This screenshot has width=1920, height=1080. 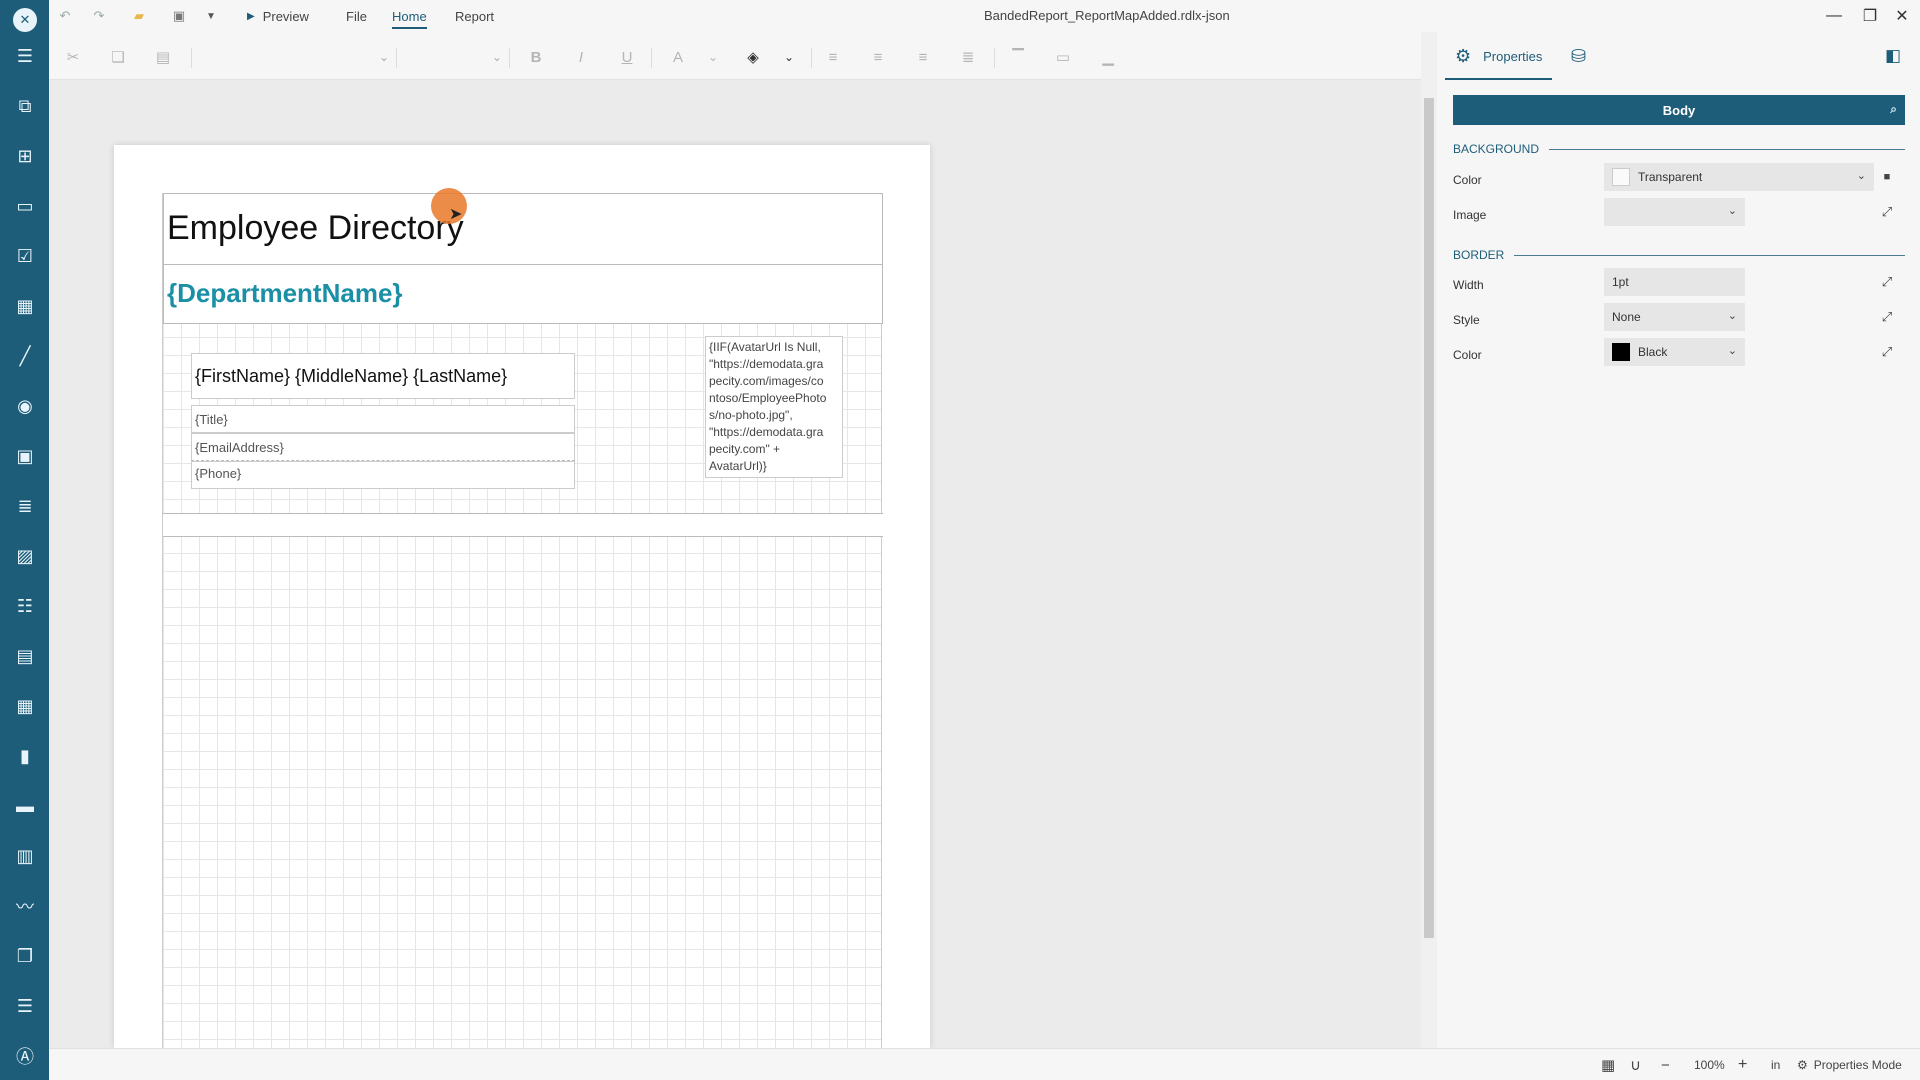 I want to click on report-title-textbox: Employee Directory, so click(x=523, y=229).